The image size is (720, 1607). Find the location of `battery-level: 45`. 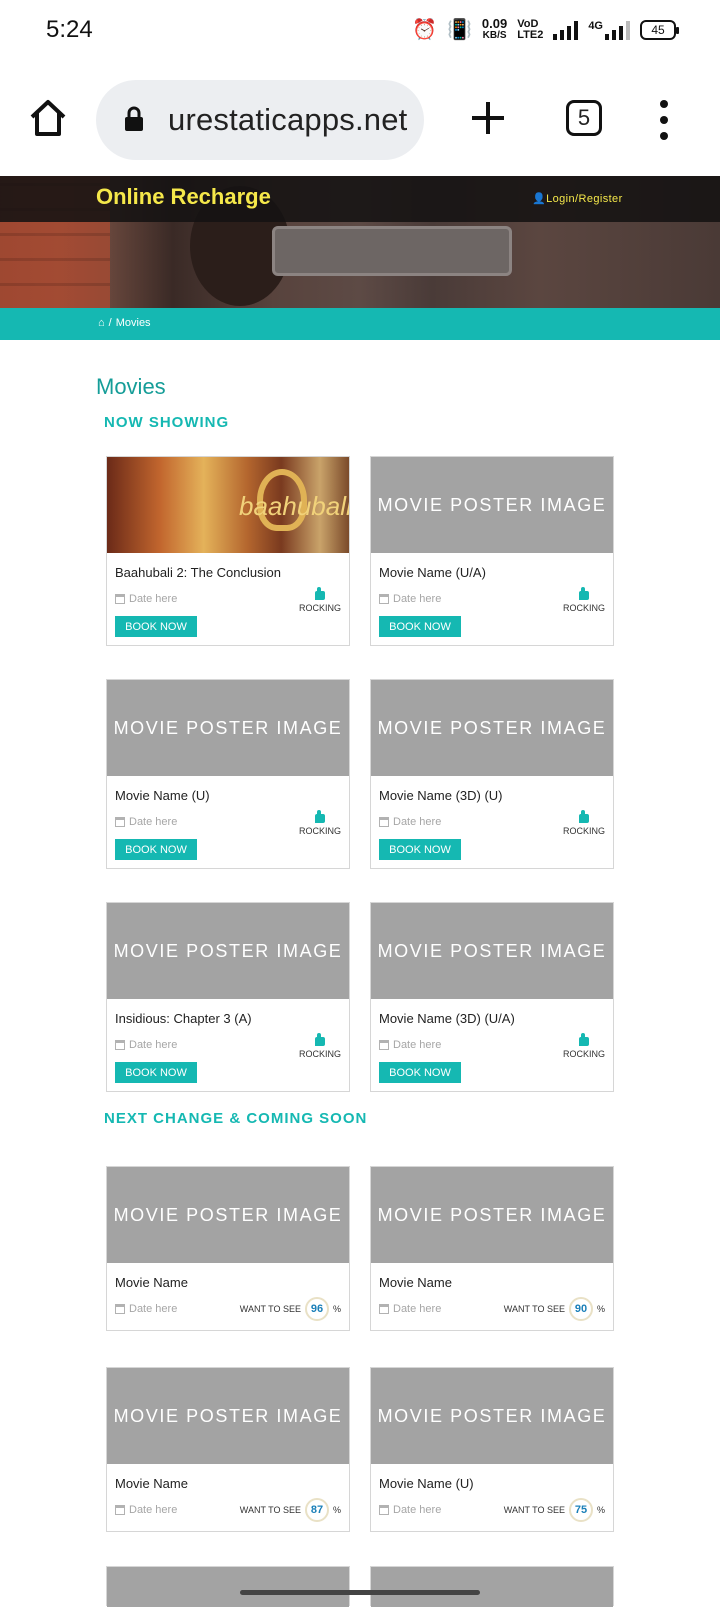

battery-level: 45 is located at coordinates (658, 30).